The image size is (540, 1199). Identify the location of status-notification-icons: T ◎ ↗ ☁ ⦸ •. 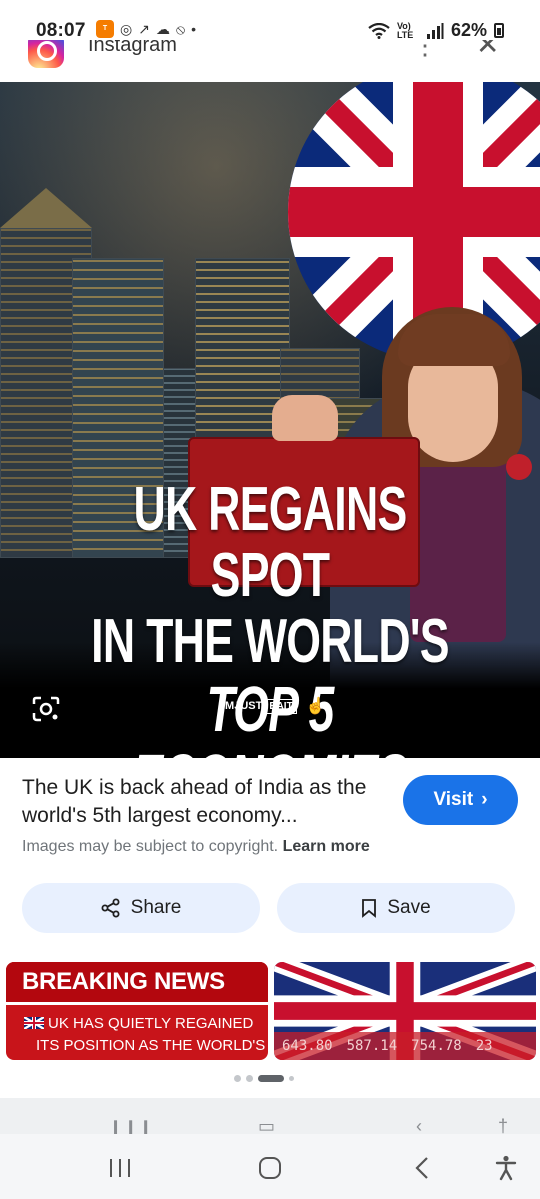
(146, 29).